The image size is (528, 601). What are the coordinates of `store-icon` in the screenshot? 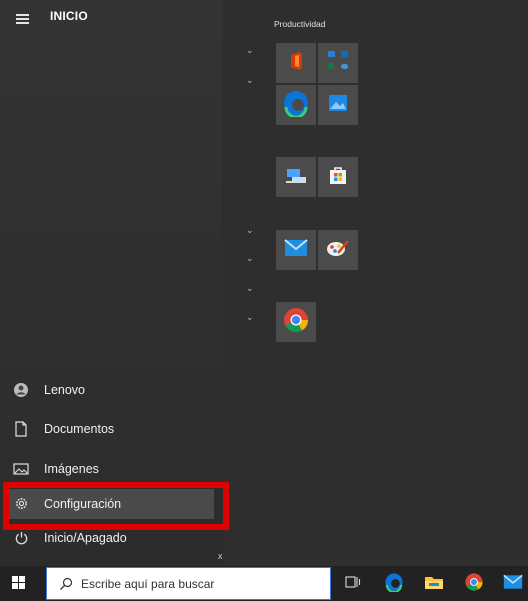 It's located at (338, 177).